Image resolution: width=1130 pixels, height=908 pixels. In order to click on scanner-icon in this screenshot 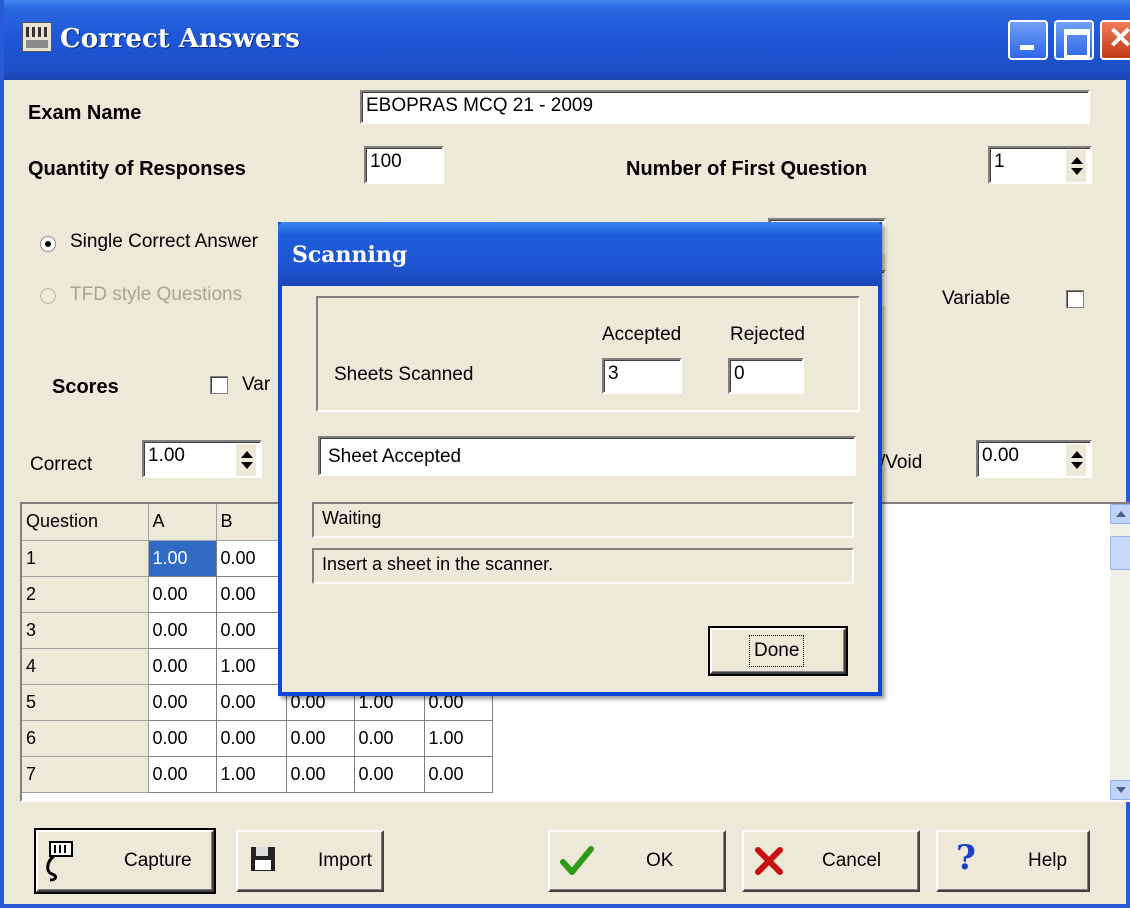, I will do `click(62, 865)`.